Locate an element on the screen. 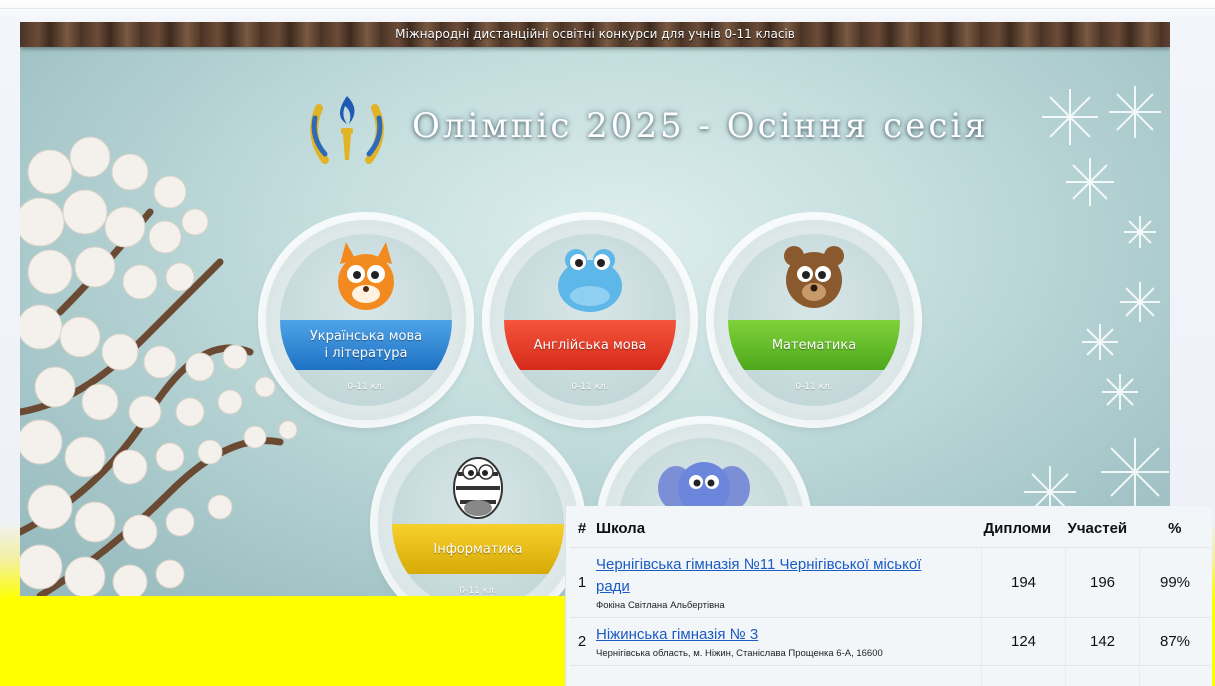 The width and height of the screenshot is (1215, 686). table-row is located at coordinates (890, 675).